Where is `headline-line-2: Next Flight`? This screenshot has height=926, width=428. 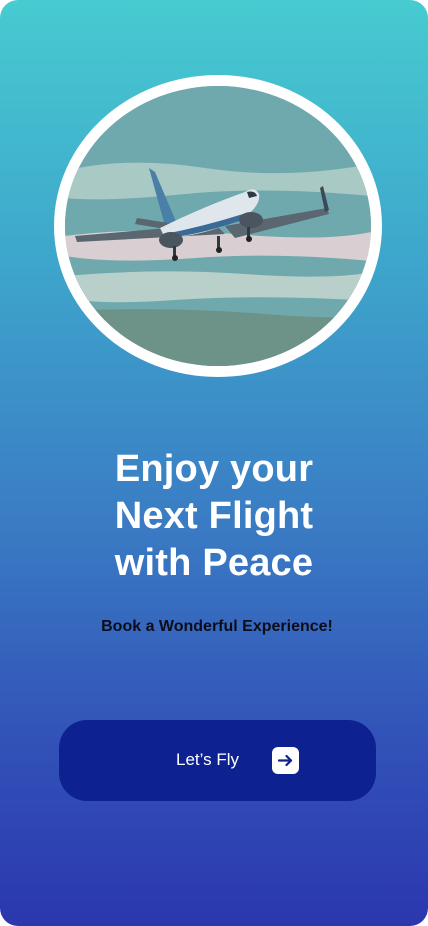 headline-line-2: Next Flight is located at coordinates (214, 516).